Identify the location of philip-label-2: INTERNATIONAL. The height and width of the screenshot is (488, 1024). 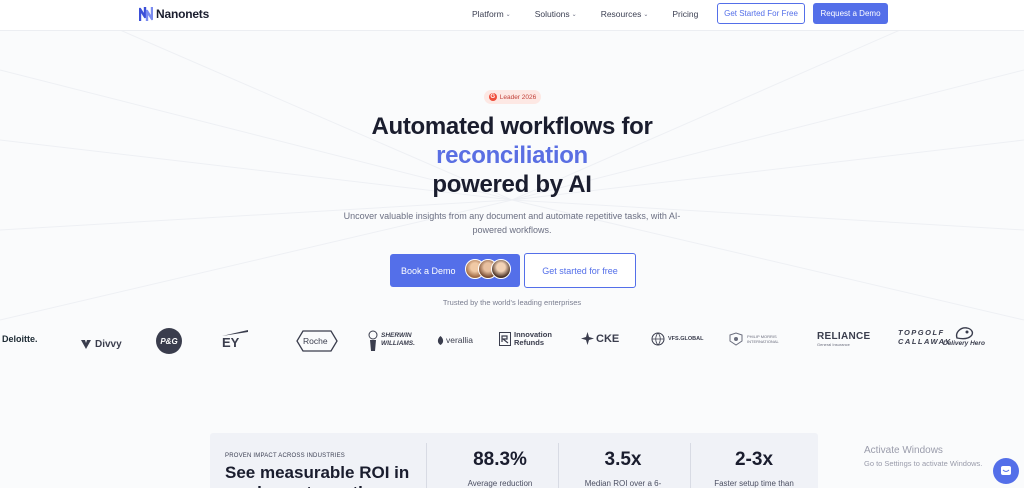
(763, 341).